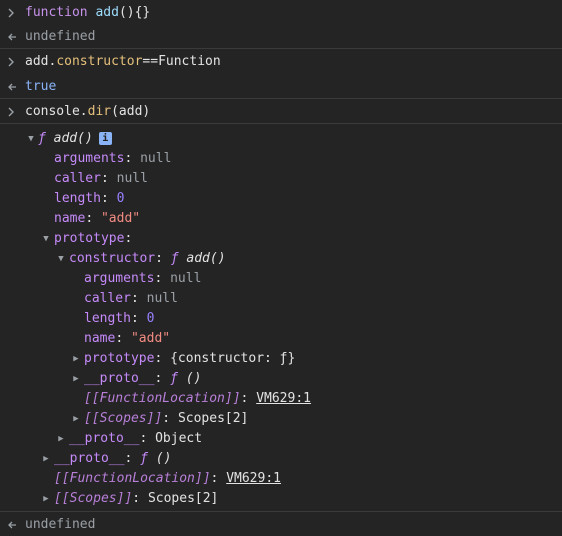  What do you see at coordinates (52, 111) in the screenshot?
I see `object-token: console` at bounding box center [52, 111].